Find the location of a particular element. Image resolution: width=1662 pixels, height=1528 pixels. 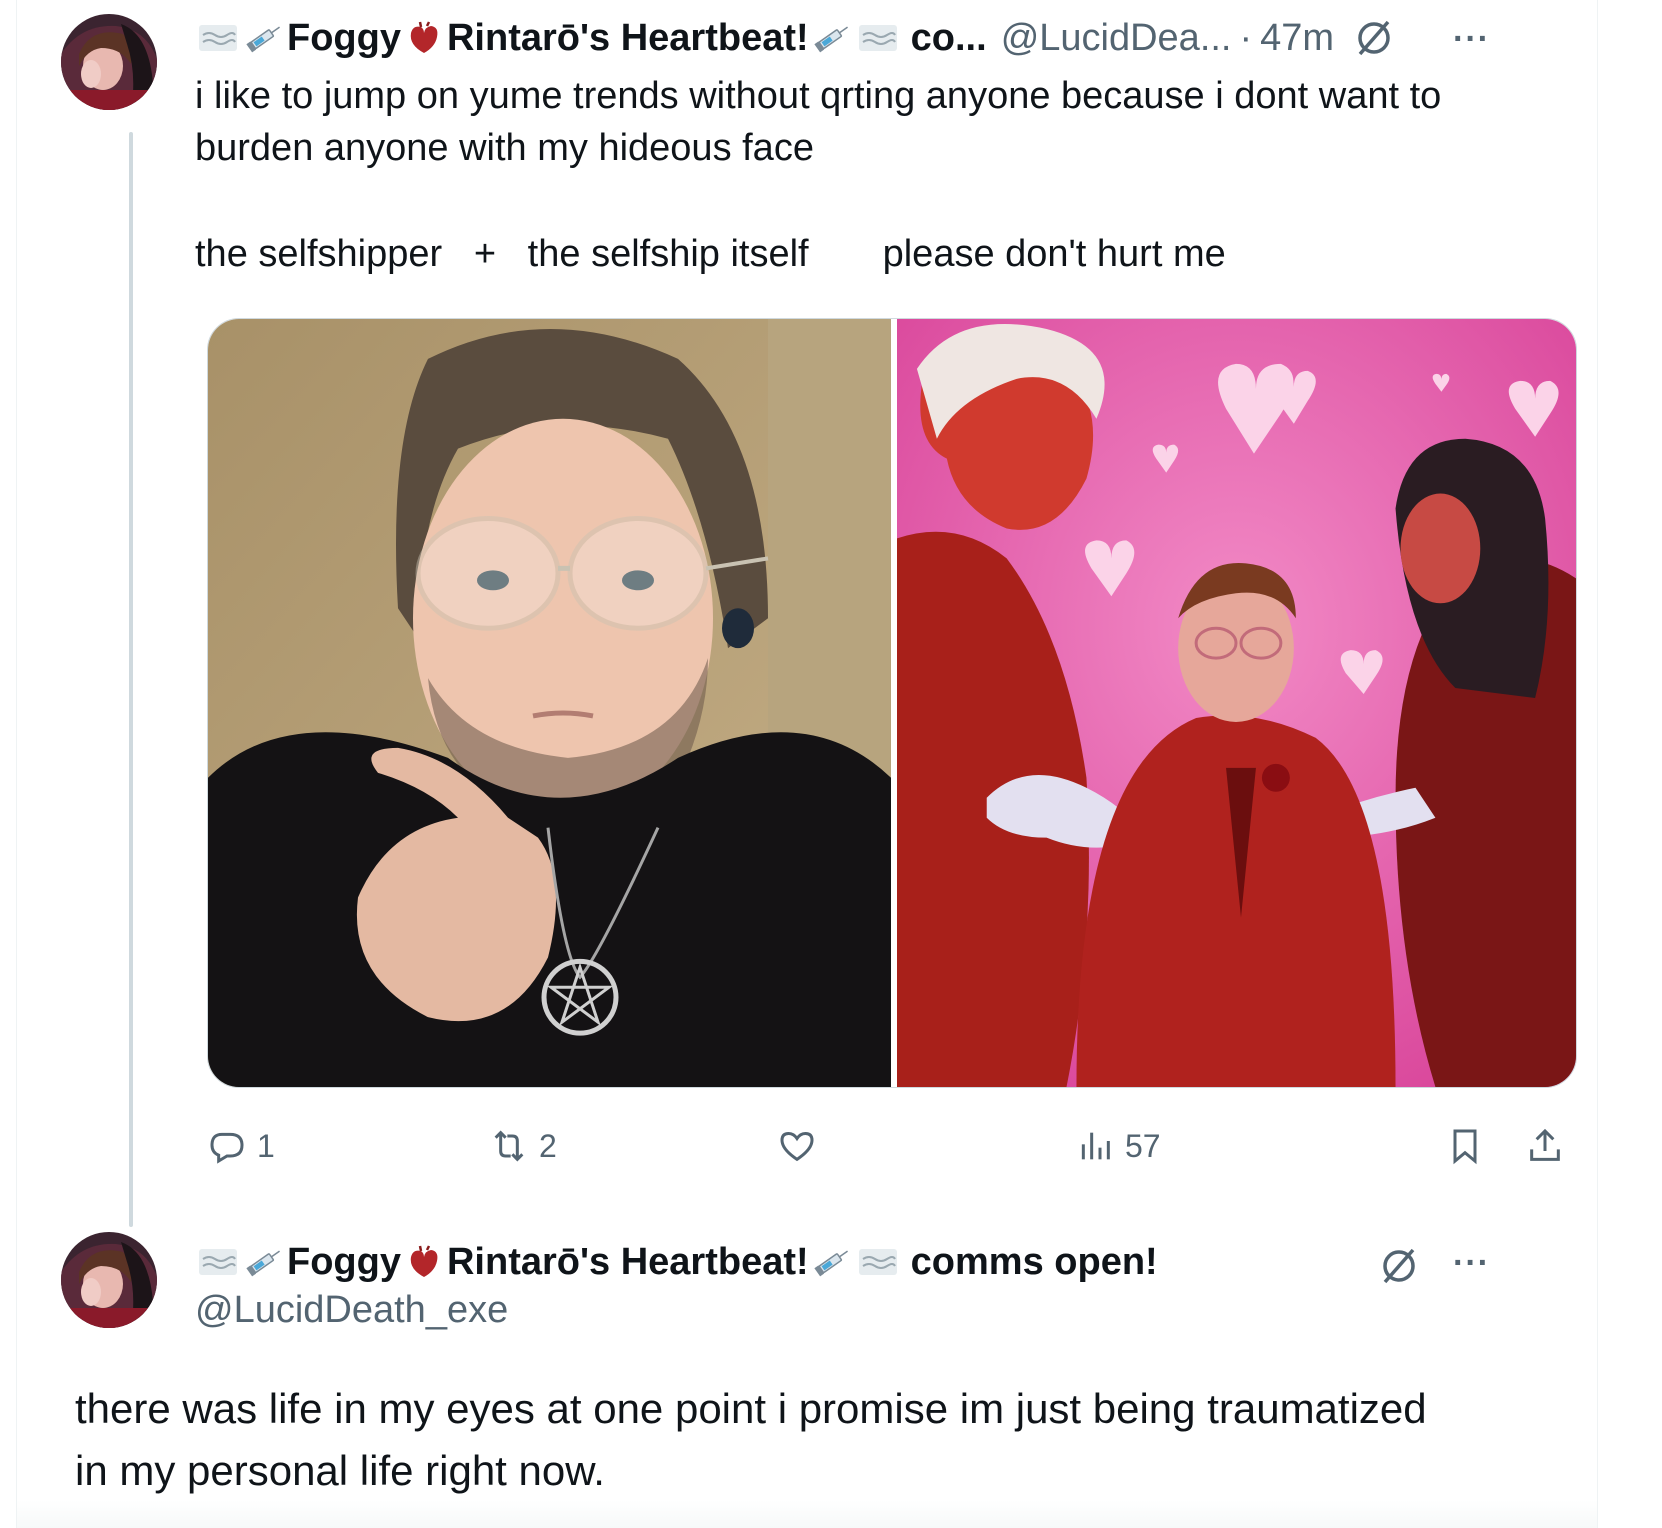

tweet-text-line: burden anyone with my hideous face is located at coordinates (504, 148).